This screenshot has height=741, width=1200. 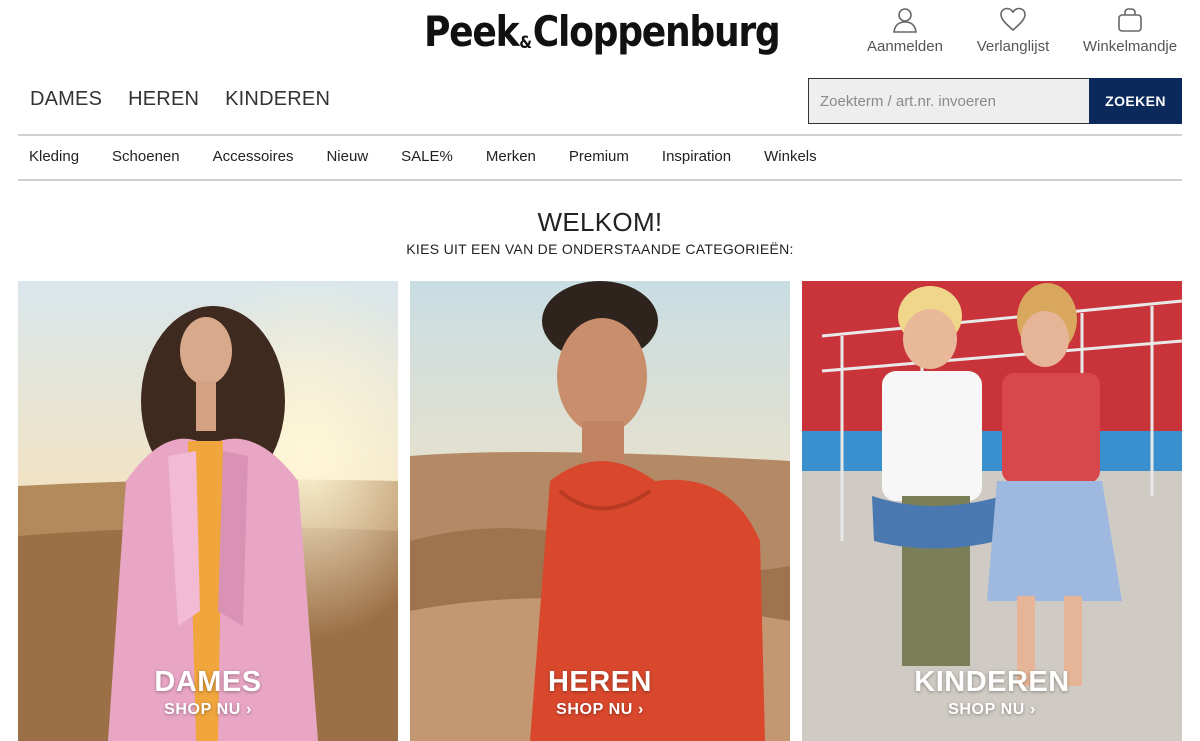 What do you see at coordinates (600, 222) in the screenshot?
I see `welcome-title: WELKOM!` at bounding box center [600, 222].